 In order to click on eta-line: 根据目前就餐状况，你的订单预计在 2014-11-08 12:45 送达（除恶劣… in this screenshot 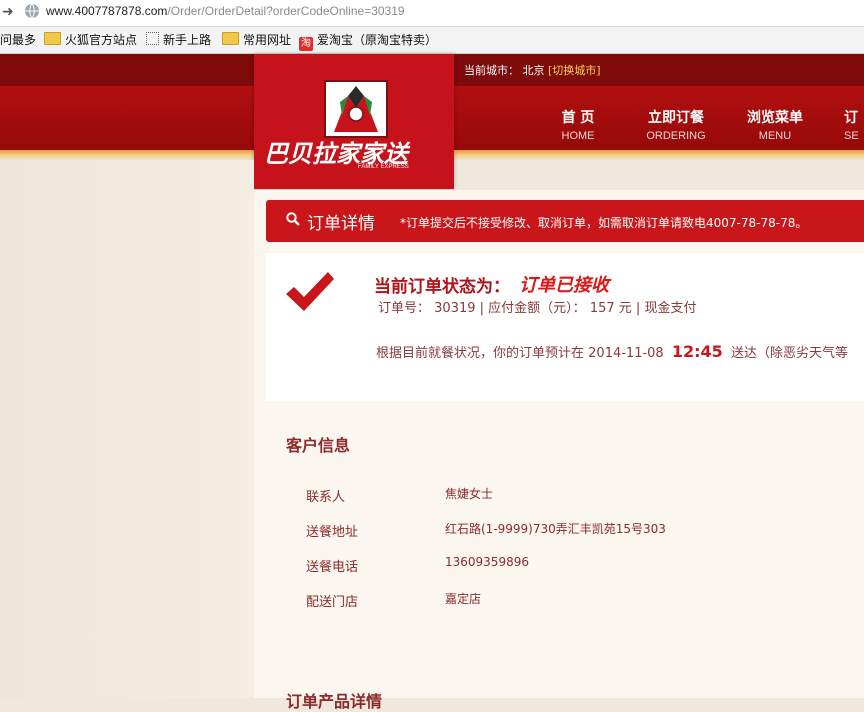, I will do `click(612, 351)`.